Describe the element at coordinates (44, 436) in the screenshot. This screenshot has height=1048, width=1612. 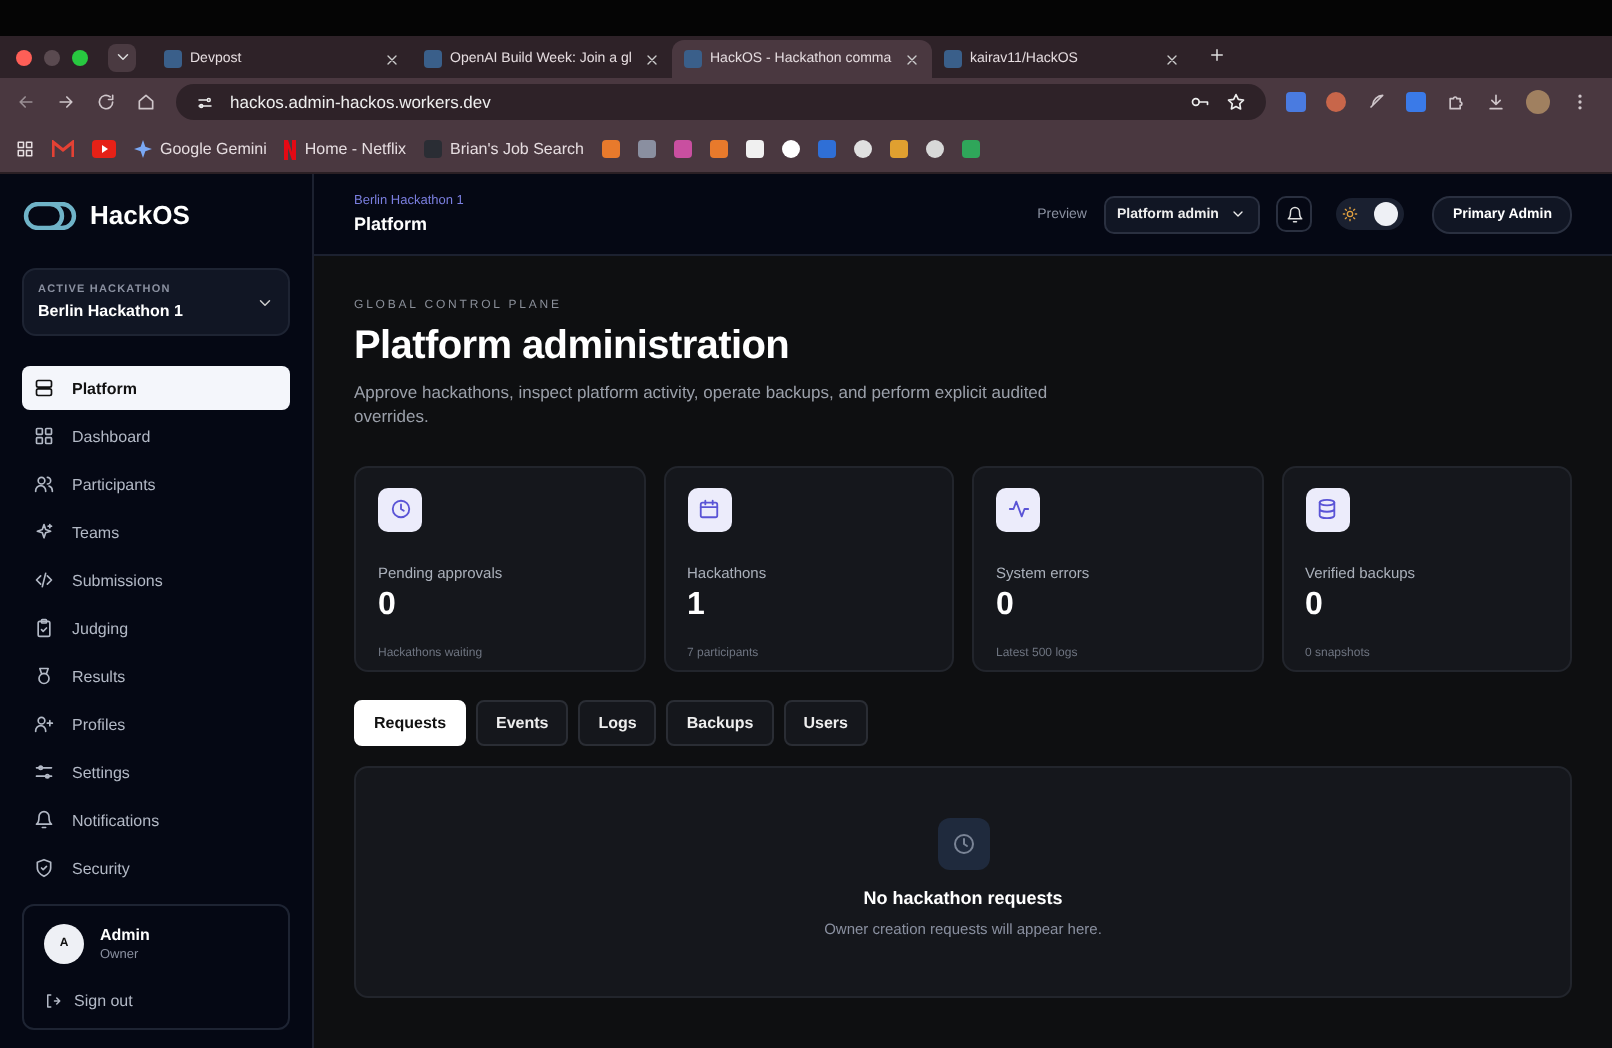
I see `grid-icon` at that location.